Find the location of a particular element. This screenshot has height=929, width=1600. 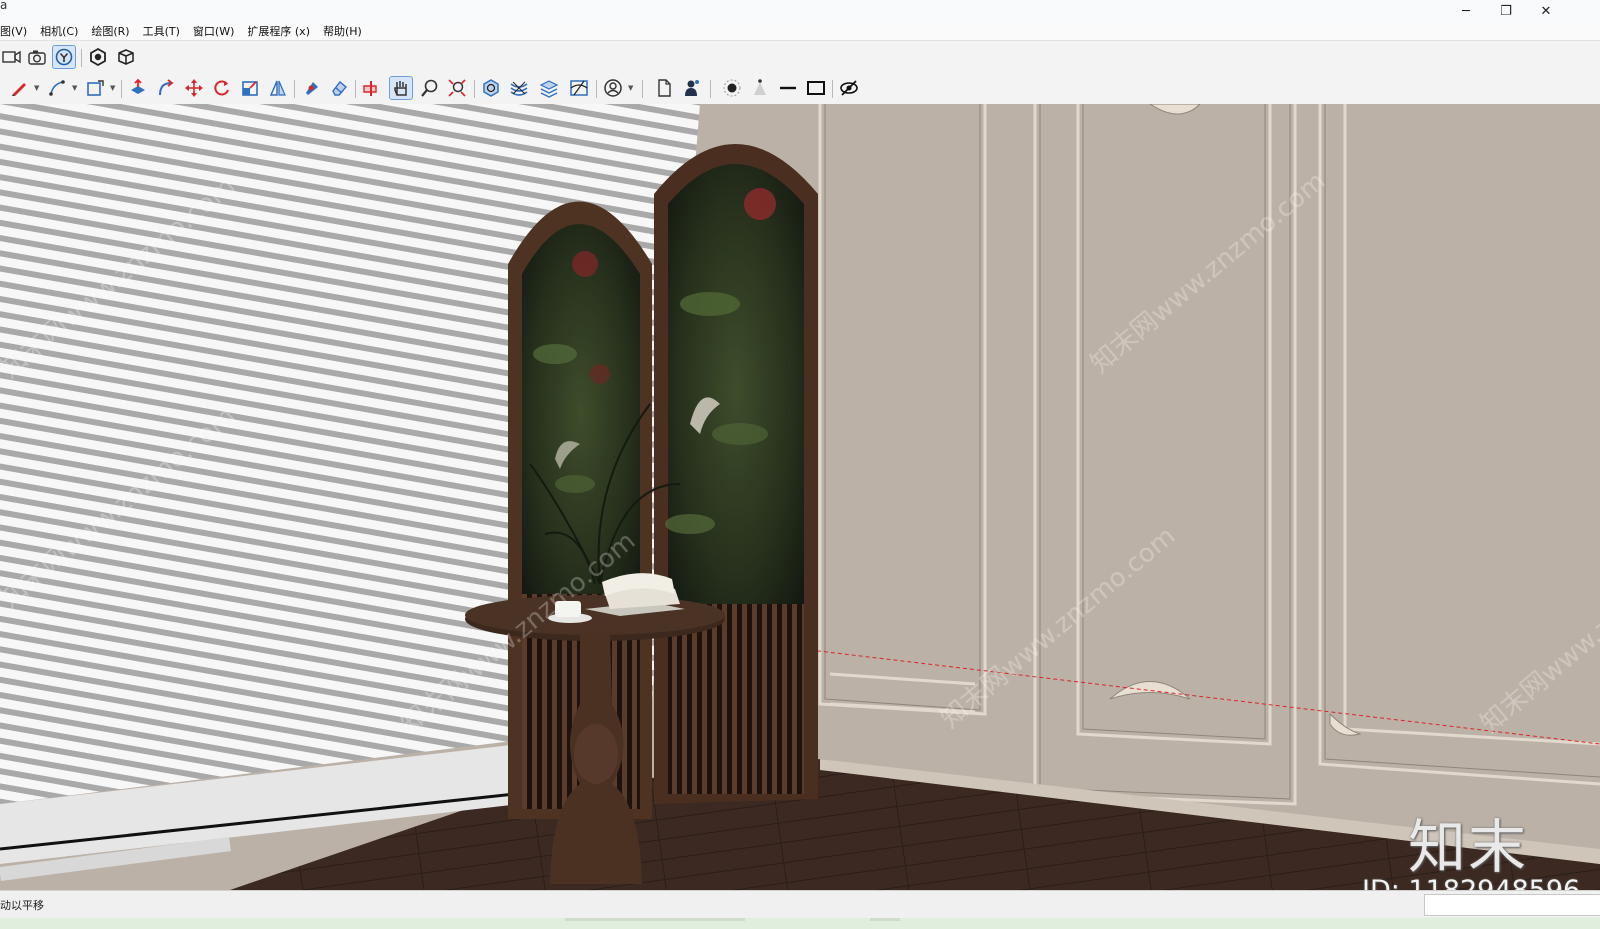

menu-help: 帮助(H) is located at coordinates (342, 31).